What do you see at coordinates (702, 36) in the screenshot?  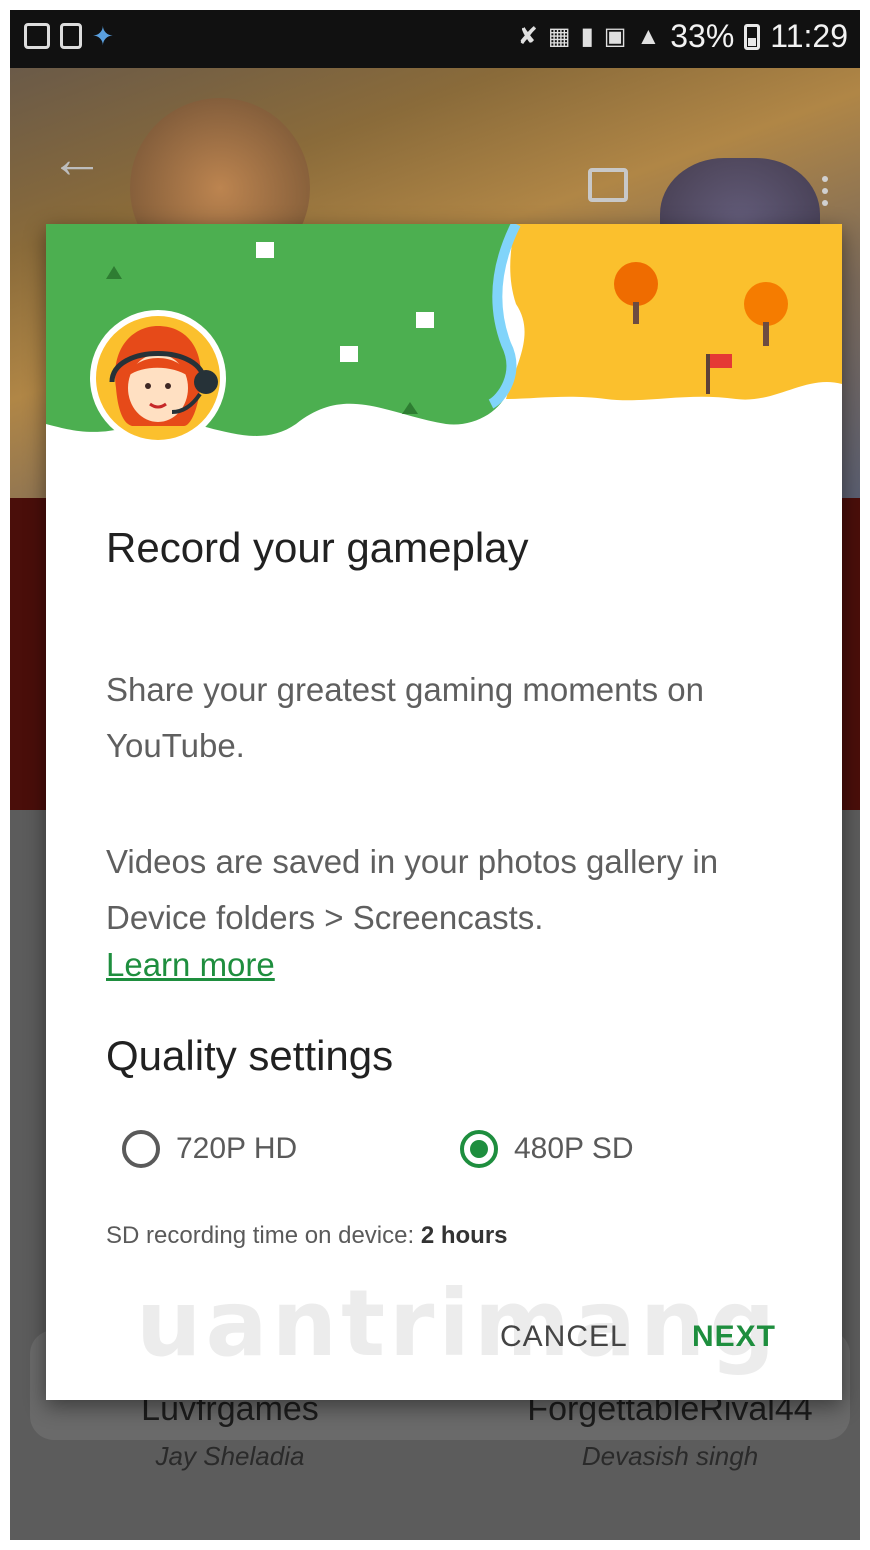 I see `battery-percent: 33%` at bounding box center [702, 36].